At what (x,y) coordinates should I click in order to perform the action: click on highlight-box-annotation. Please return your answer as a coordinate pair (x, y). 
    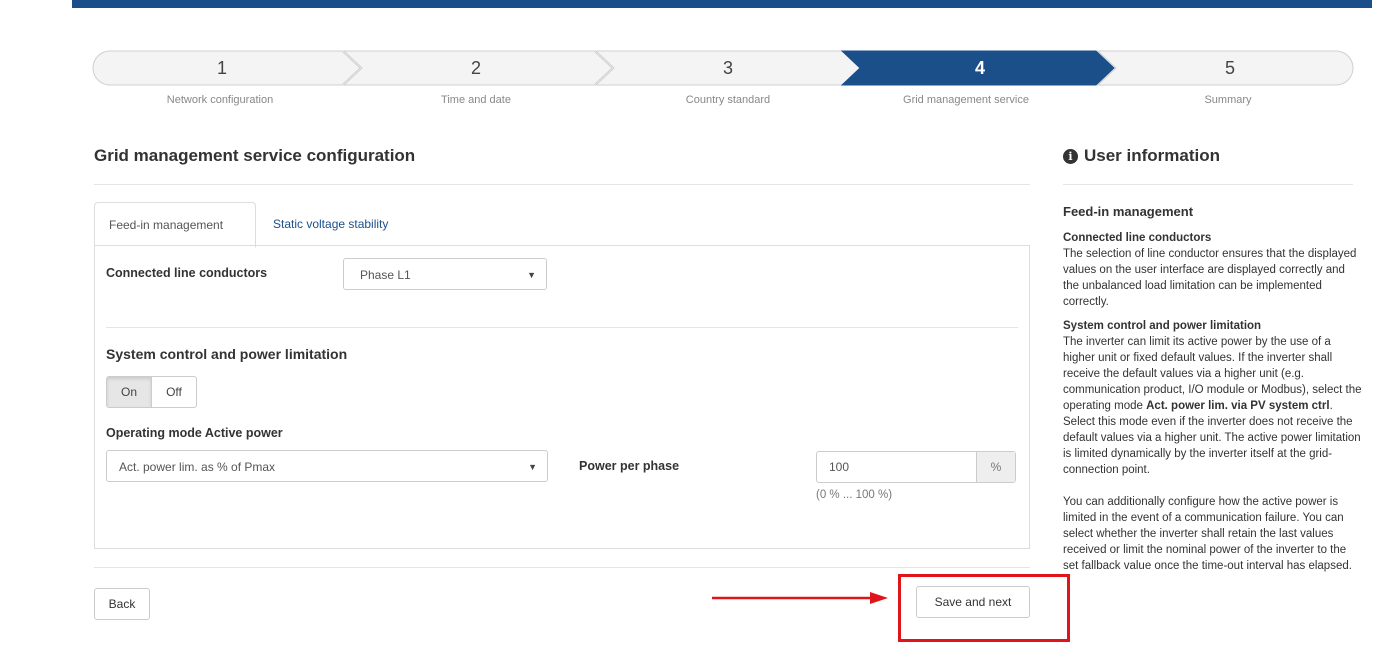
    Looking at the image, I should click on (984, 608).